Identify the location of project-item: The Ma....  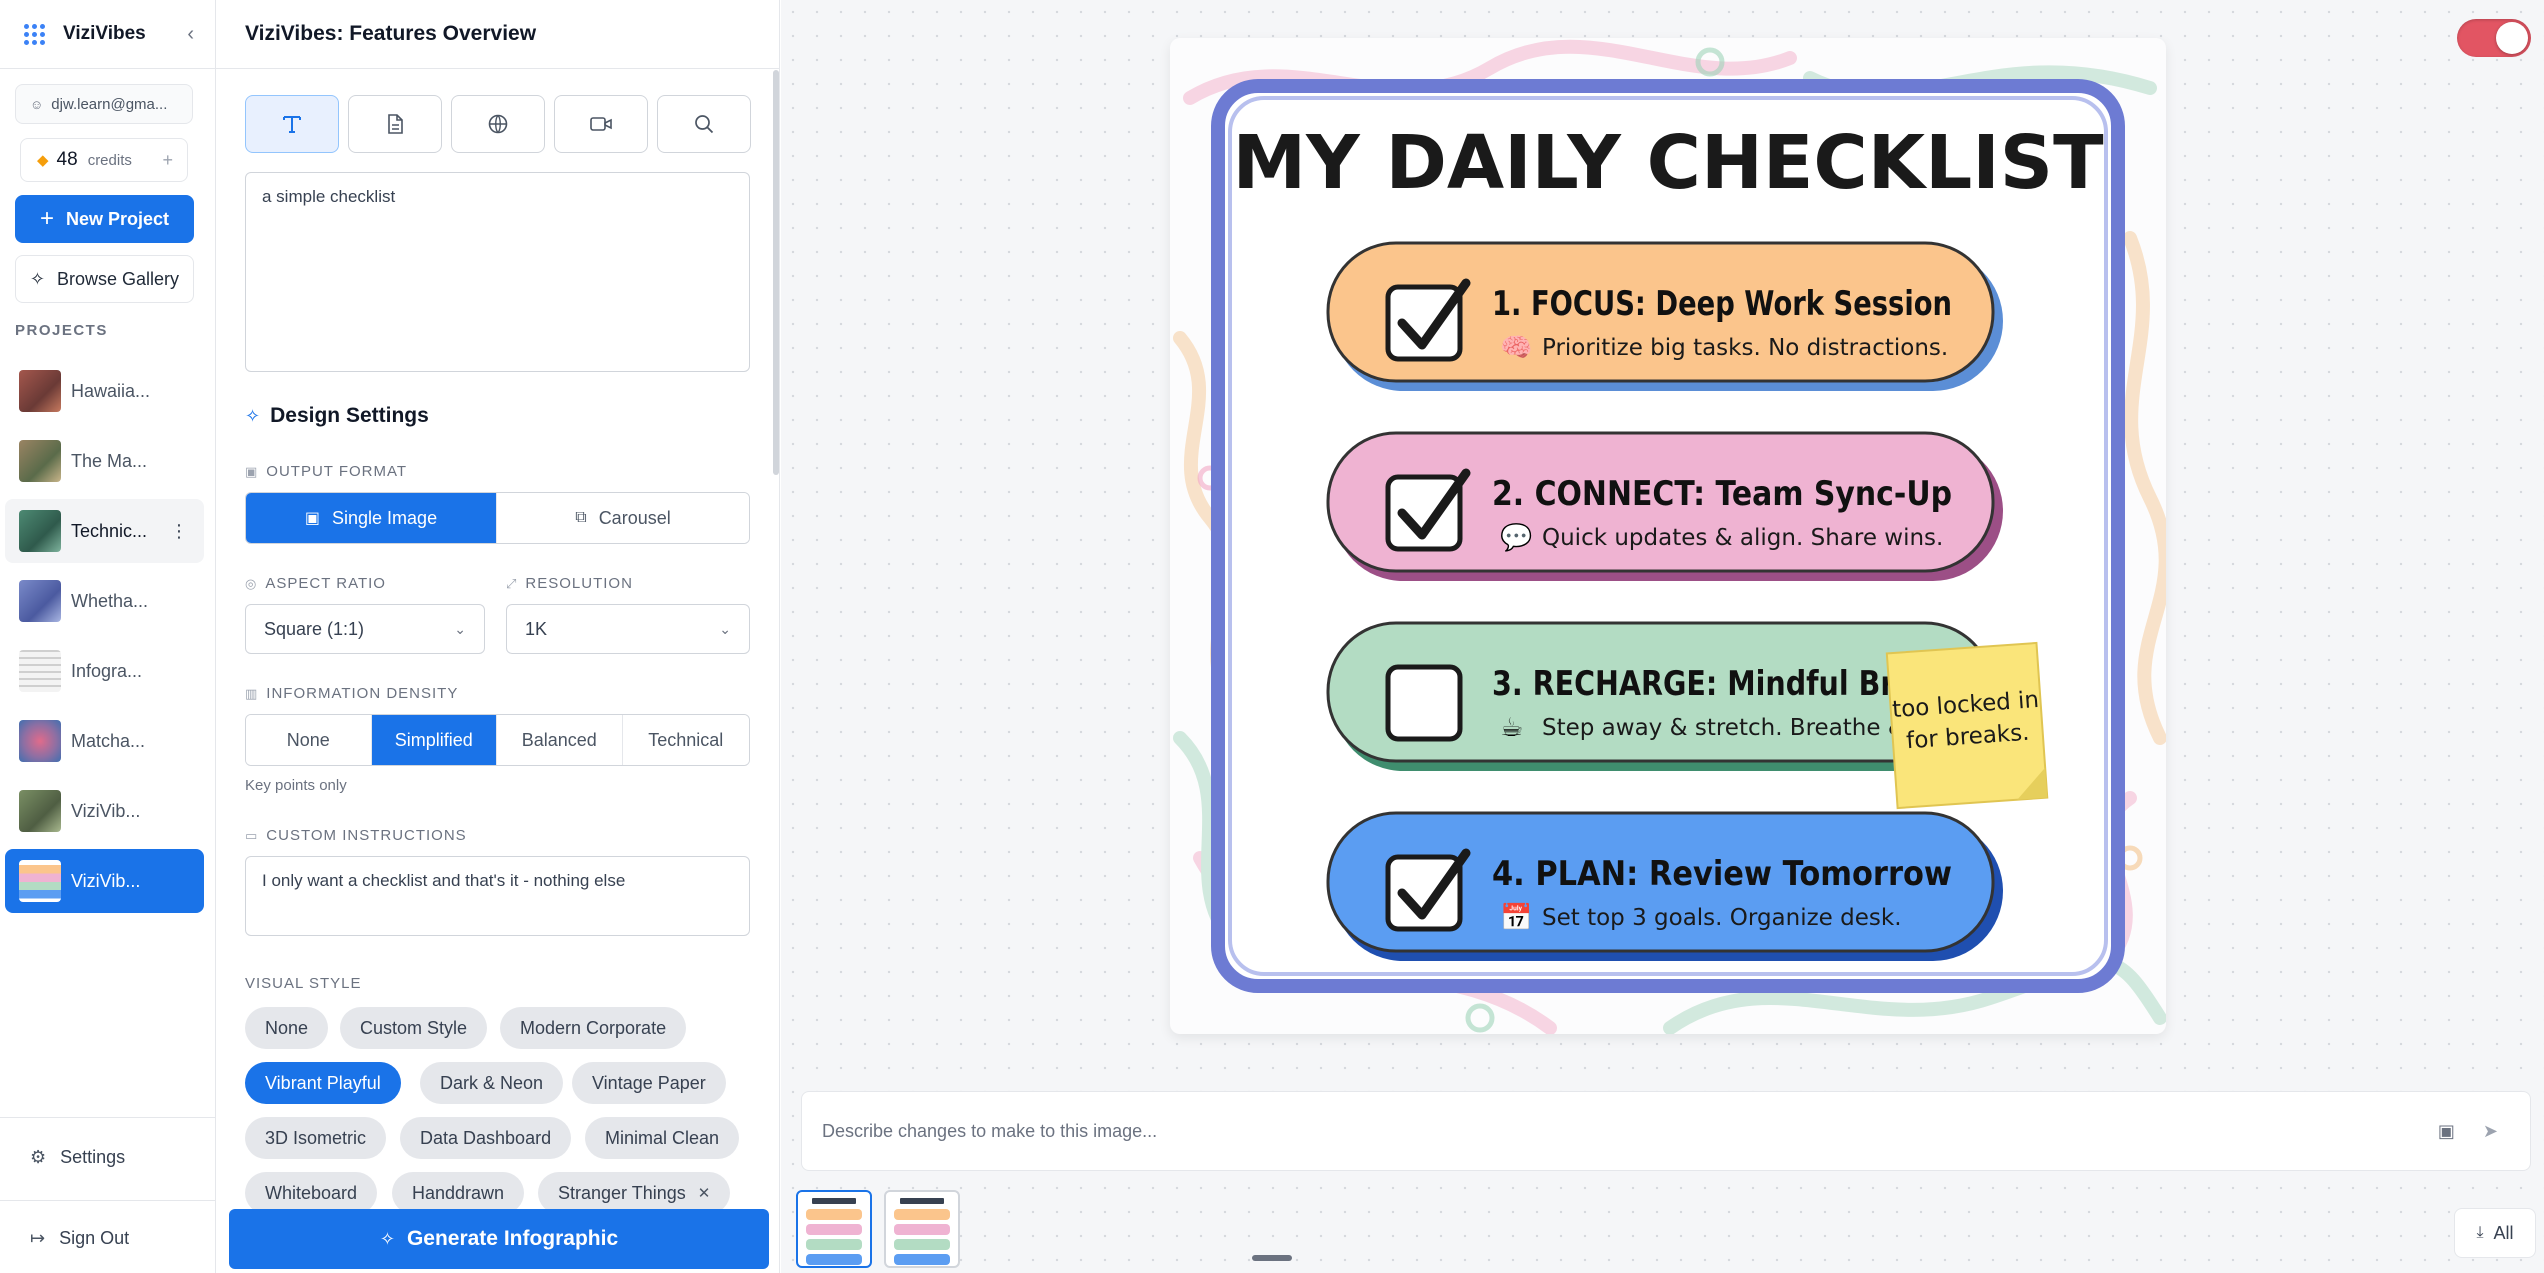
(104, 461).